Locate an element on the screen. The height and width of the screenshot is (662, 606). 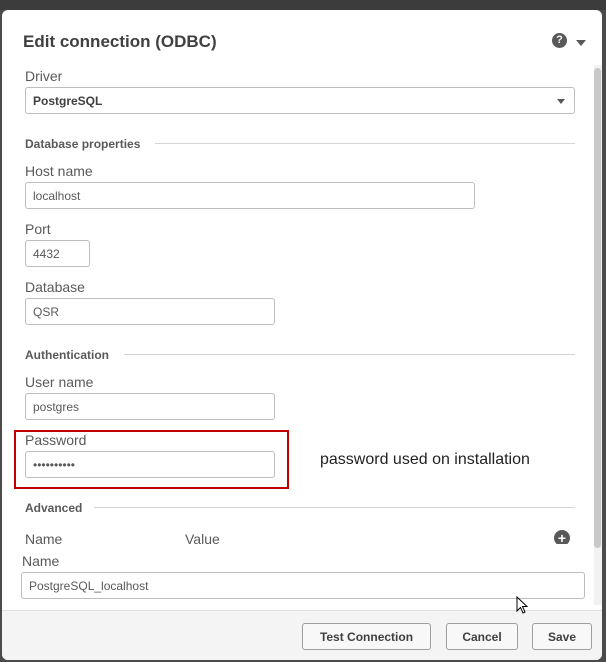
advanced-heading: Advanced is located at coordinates (54, 508).